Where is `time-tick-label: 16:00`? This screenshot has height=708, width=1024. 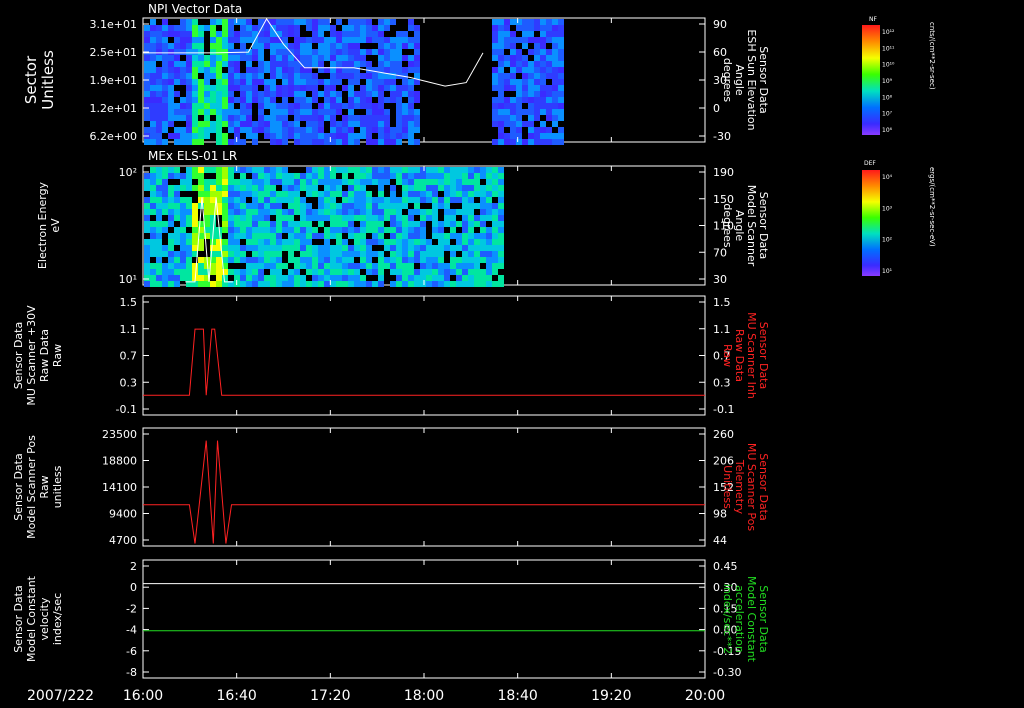 time-tick-label: 16:00 is located at coordinates (143, 696).